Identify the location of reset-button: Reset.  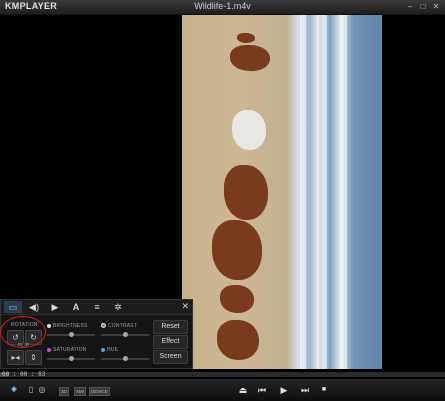
(170, 327).